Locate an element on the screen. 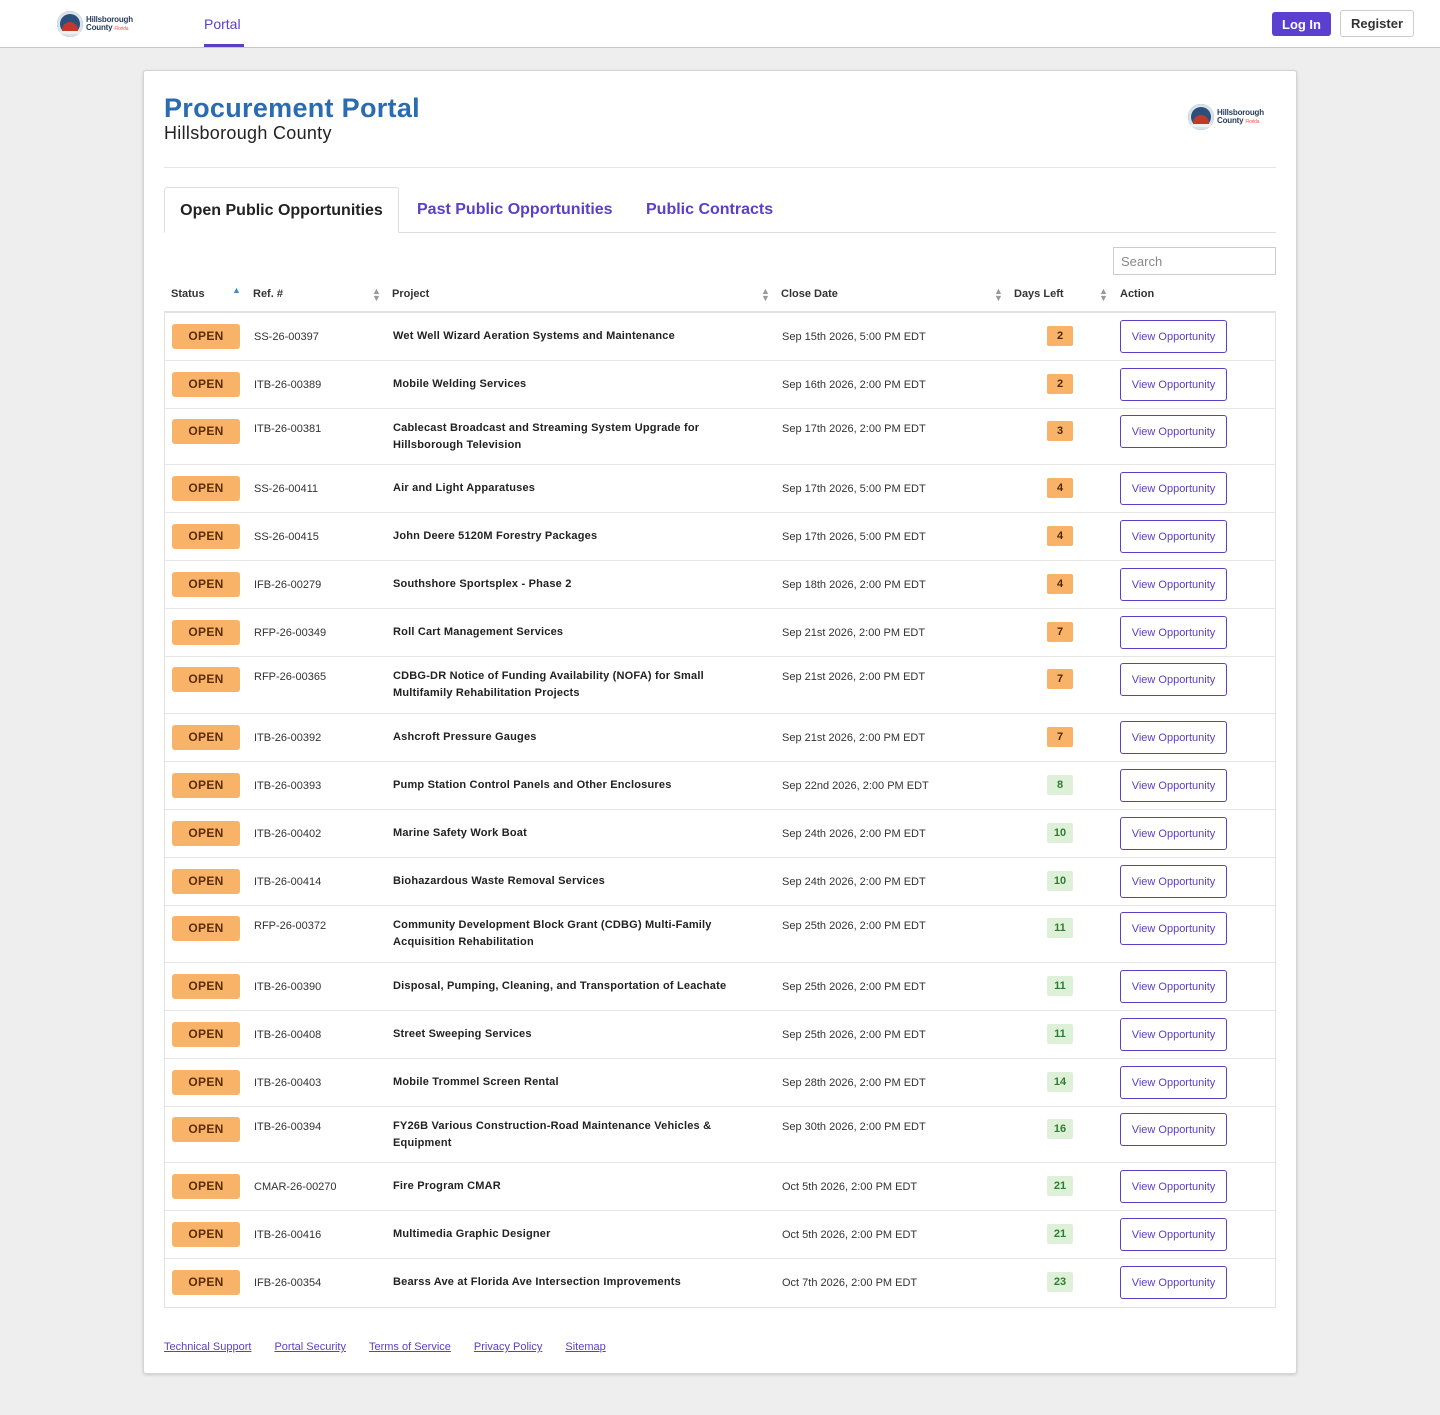 The height and width of the screenshot is (1415, 1440). footer-link-portal-security: Portal Security is located at coordinates (310, 1347).